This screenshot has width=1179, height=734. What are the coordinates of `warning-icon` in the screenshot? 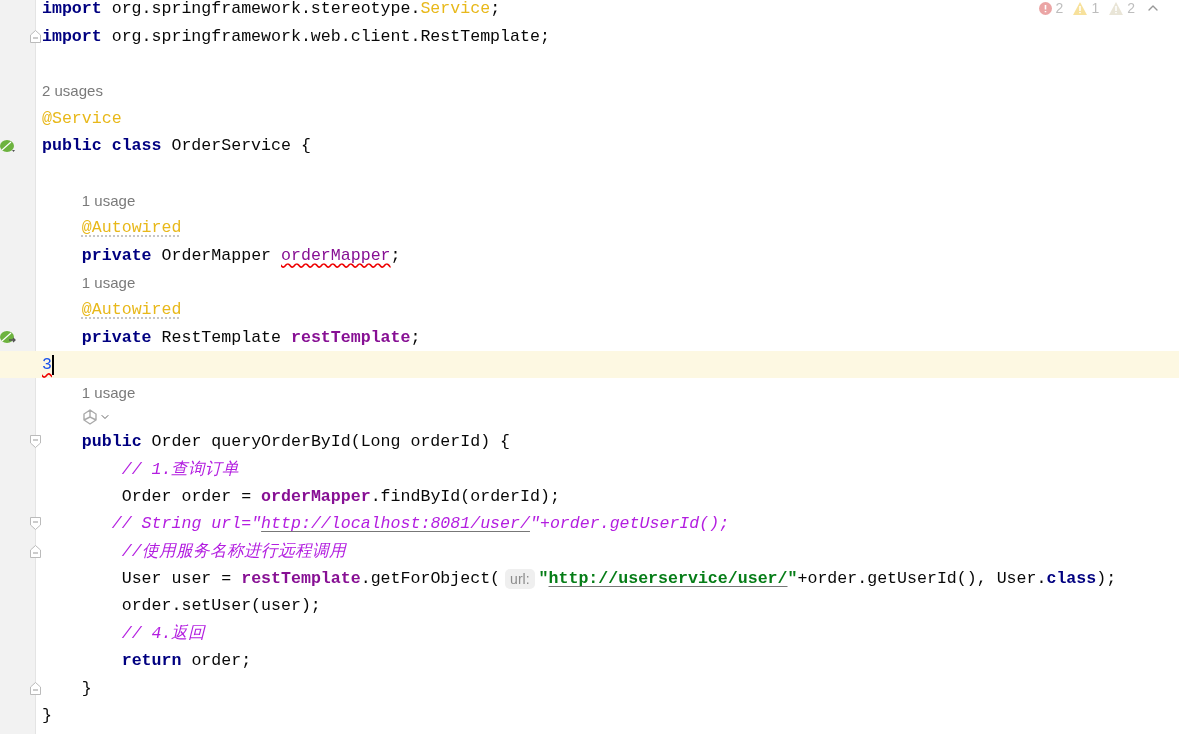 It's located at (1080, 8).